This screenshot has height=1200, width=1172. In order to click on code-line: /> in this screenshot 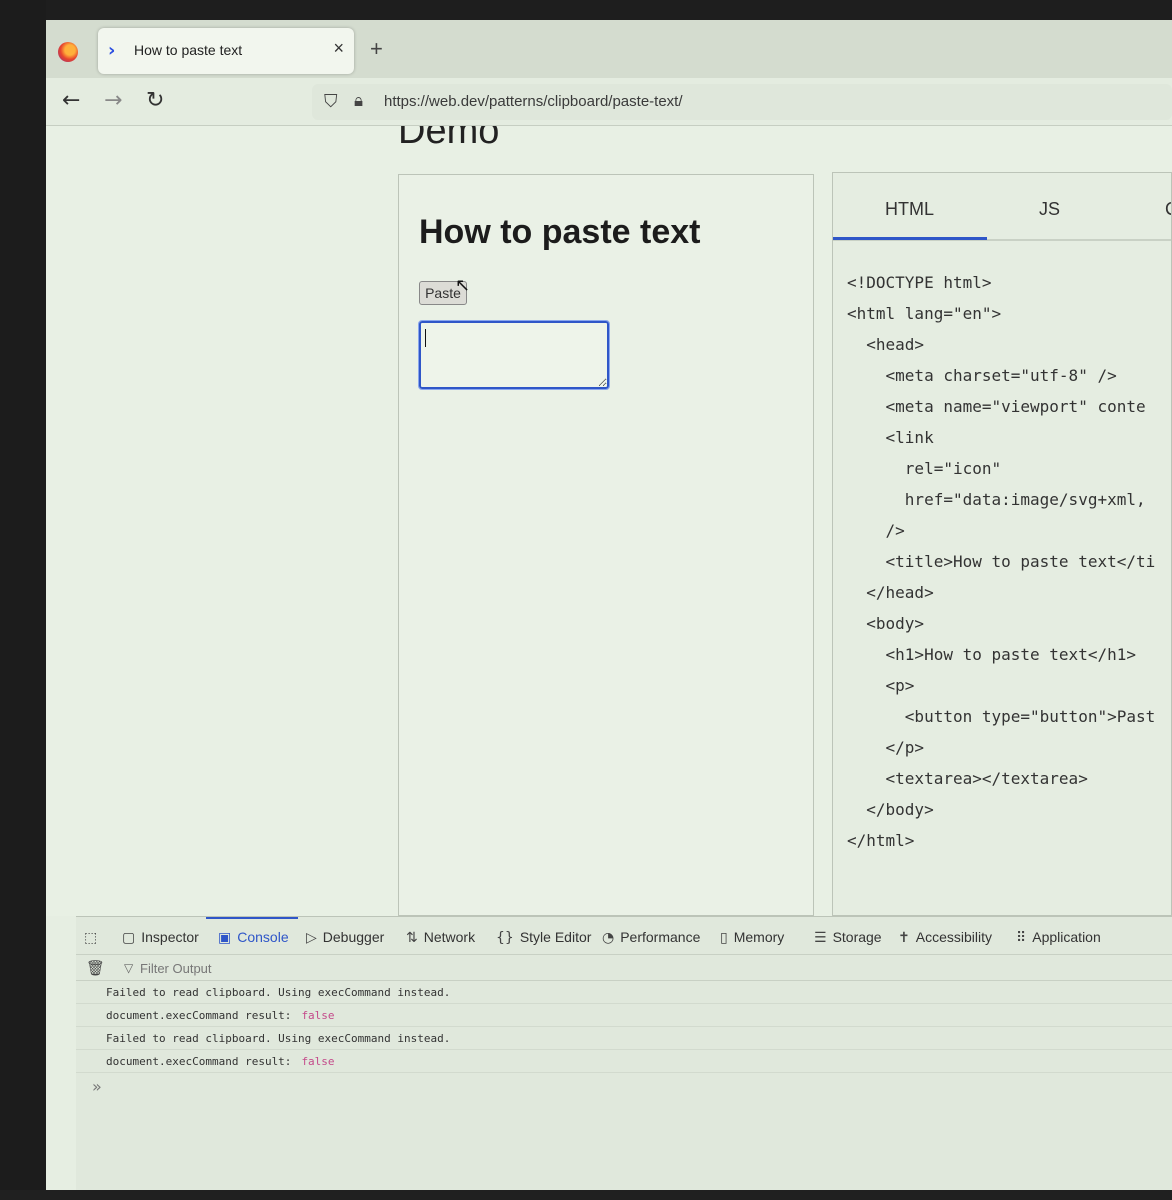, I will do `click(876, 530)`.